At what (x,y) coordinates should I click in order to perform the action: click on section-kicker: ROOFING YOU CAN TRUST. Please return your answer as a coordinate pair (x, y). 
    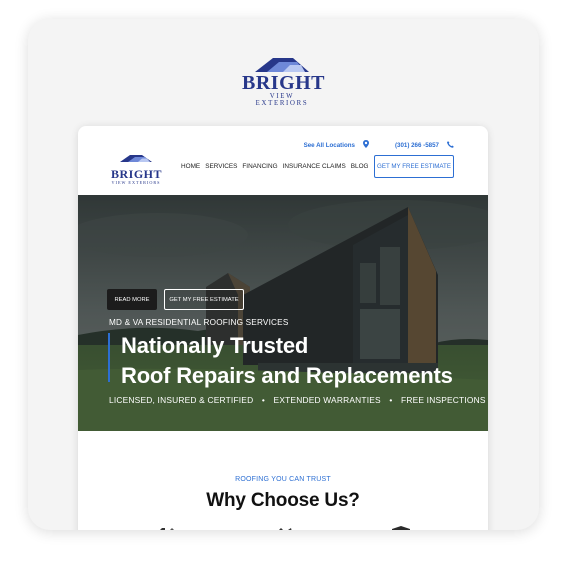
    Looking at the image, I should click on (283, 479).